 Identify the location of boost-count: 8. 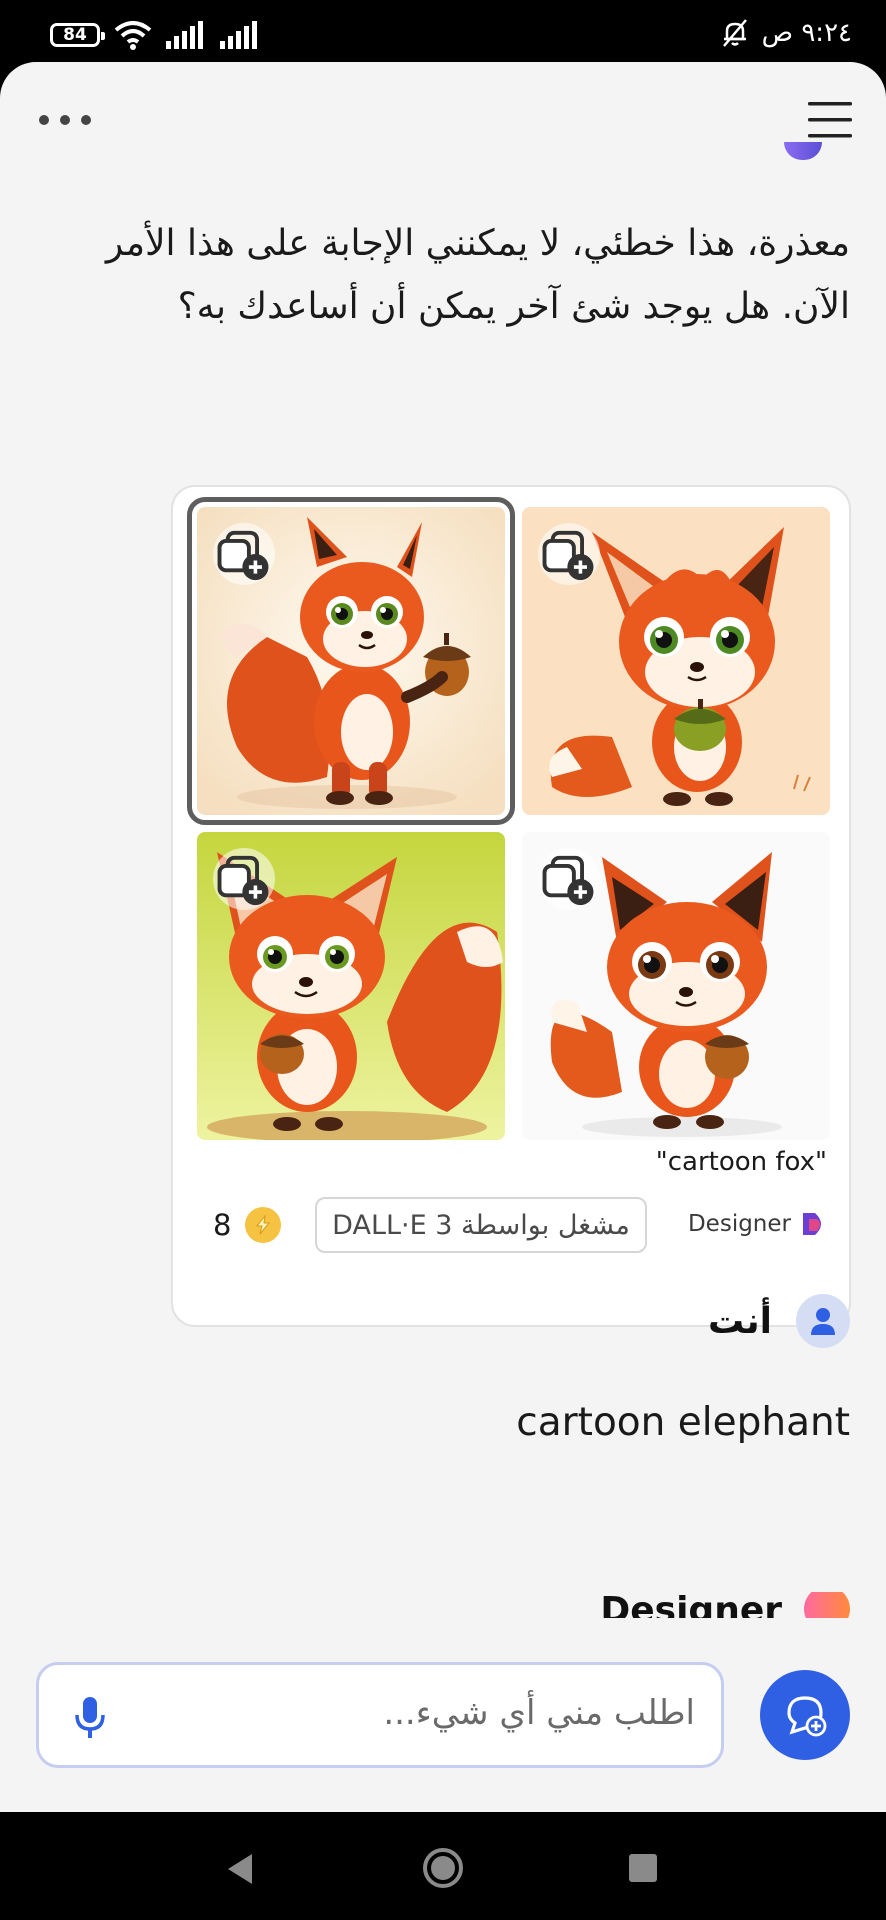
(222, 1225).